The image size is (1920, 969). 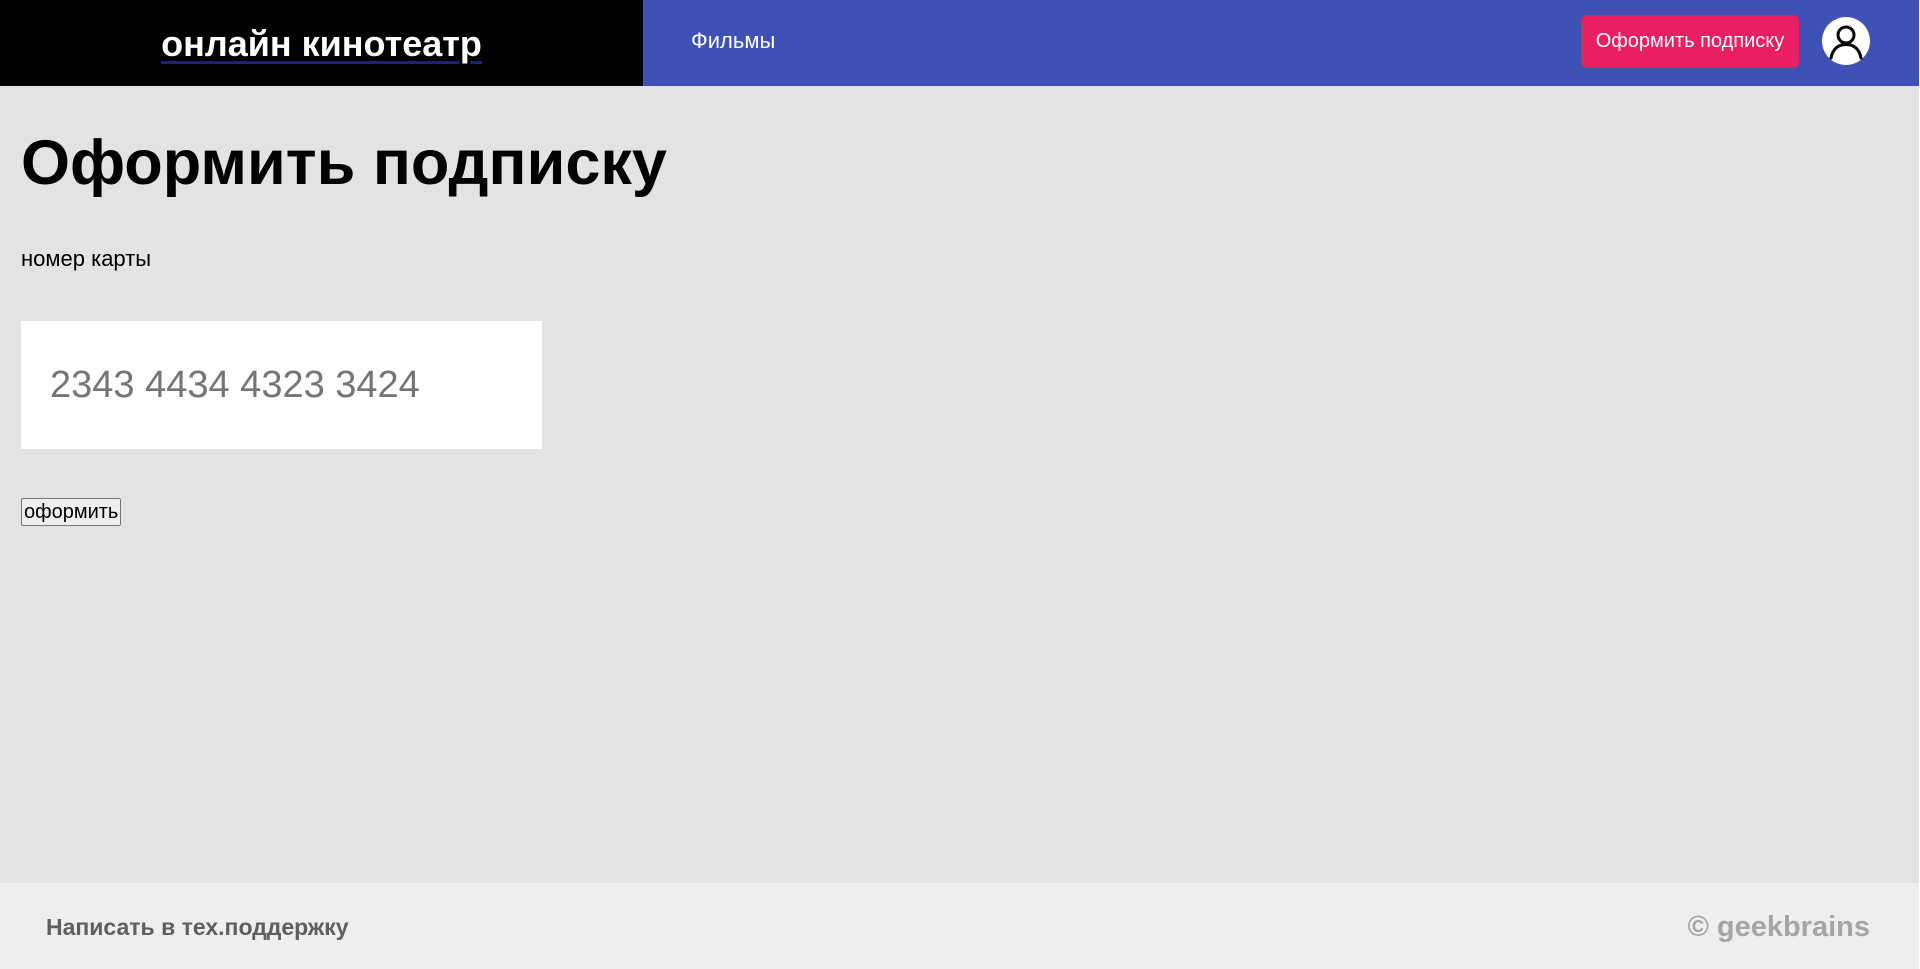 I want to click on subscribe-button: Оформить подписку, so click(x=1690, y=41).